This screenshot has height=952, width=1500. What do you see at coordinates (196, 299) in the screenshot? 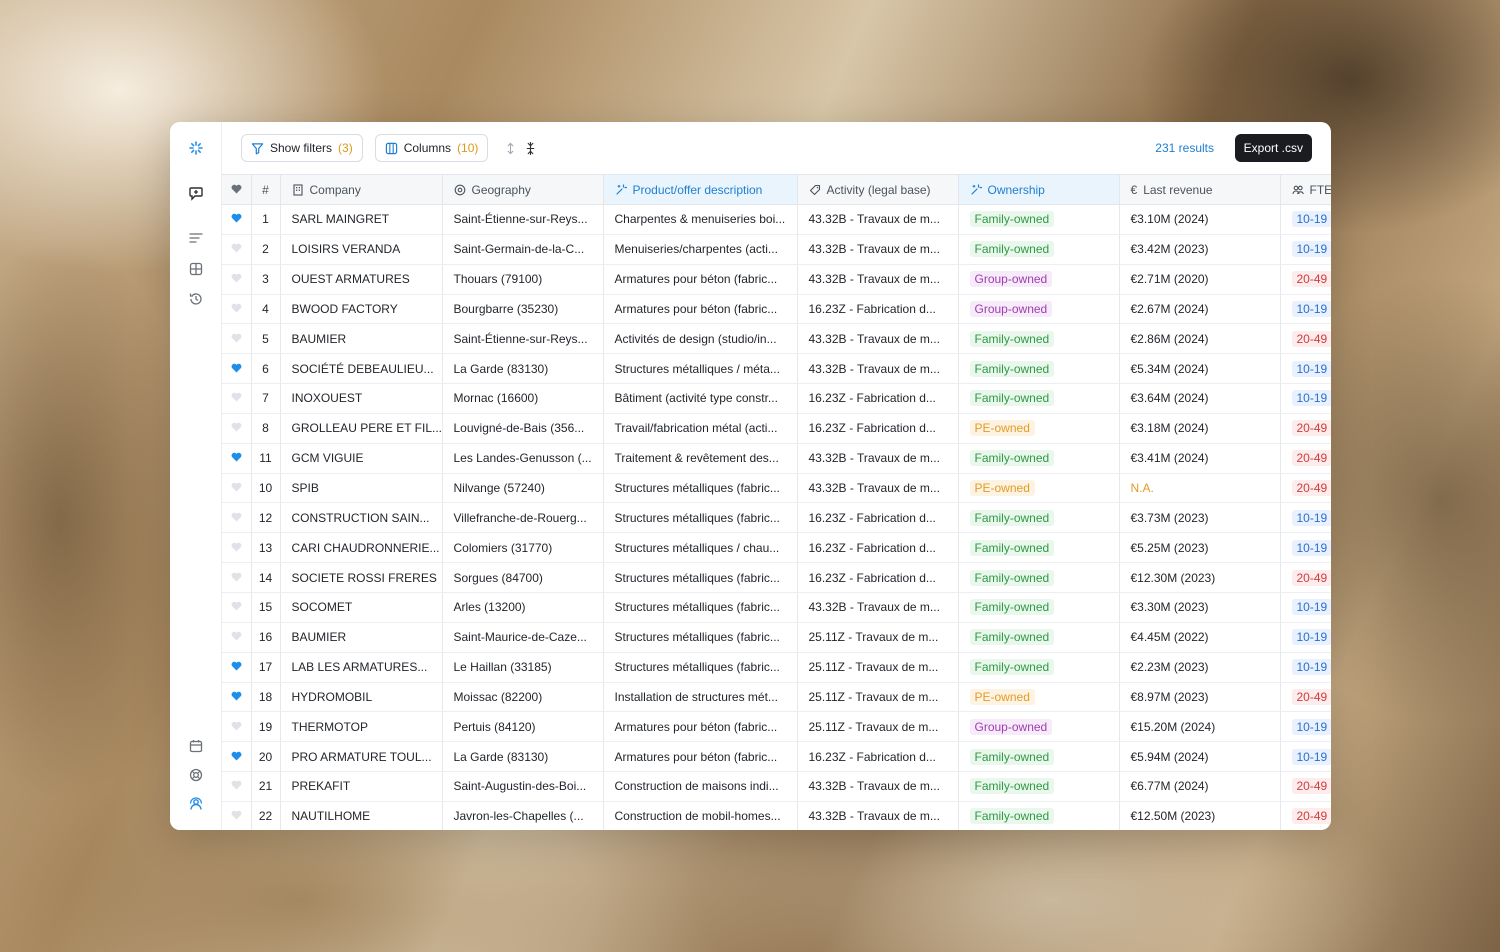
I see `history-icon` at bounding box center [196, 299].